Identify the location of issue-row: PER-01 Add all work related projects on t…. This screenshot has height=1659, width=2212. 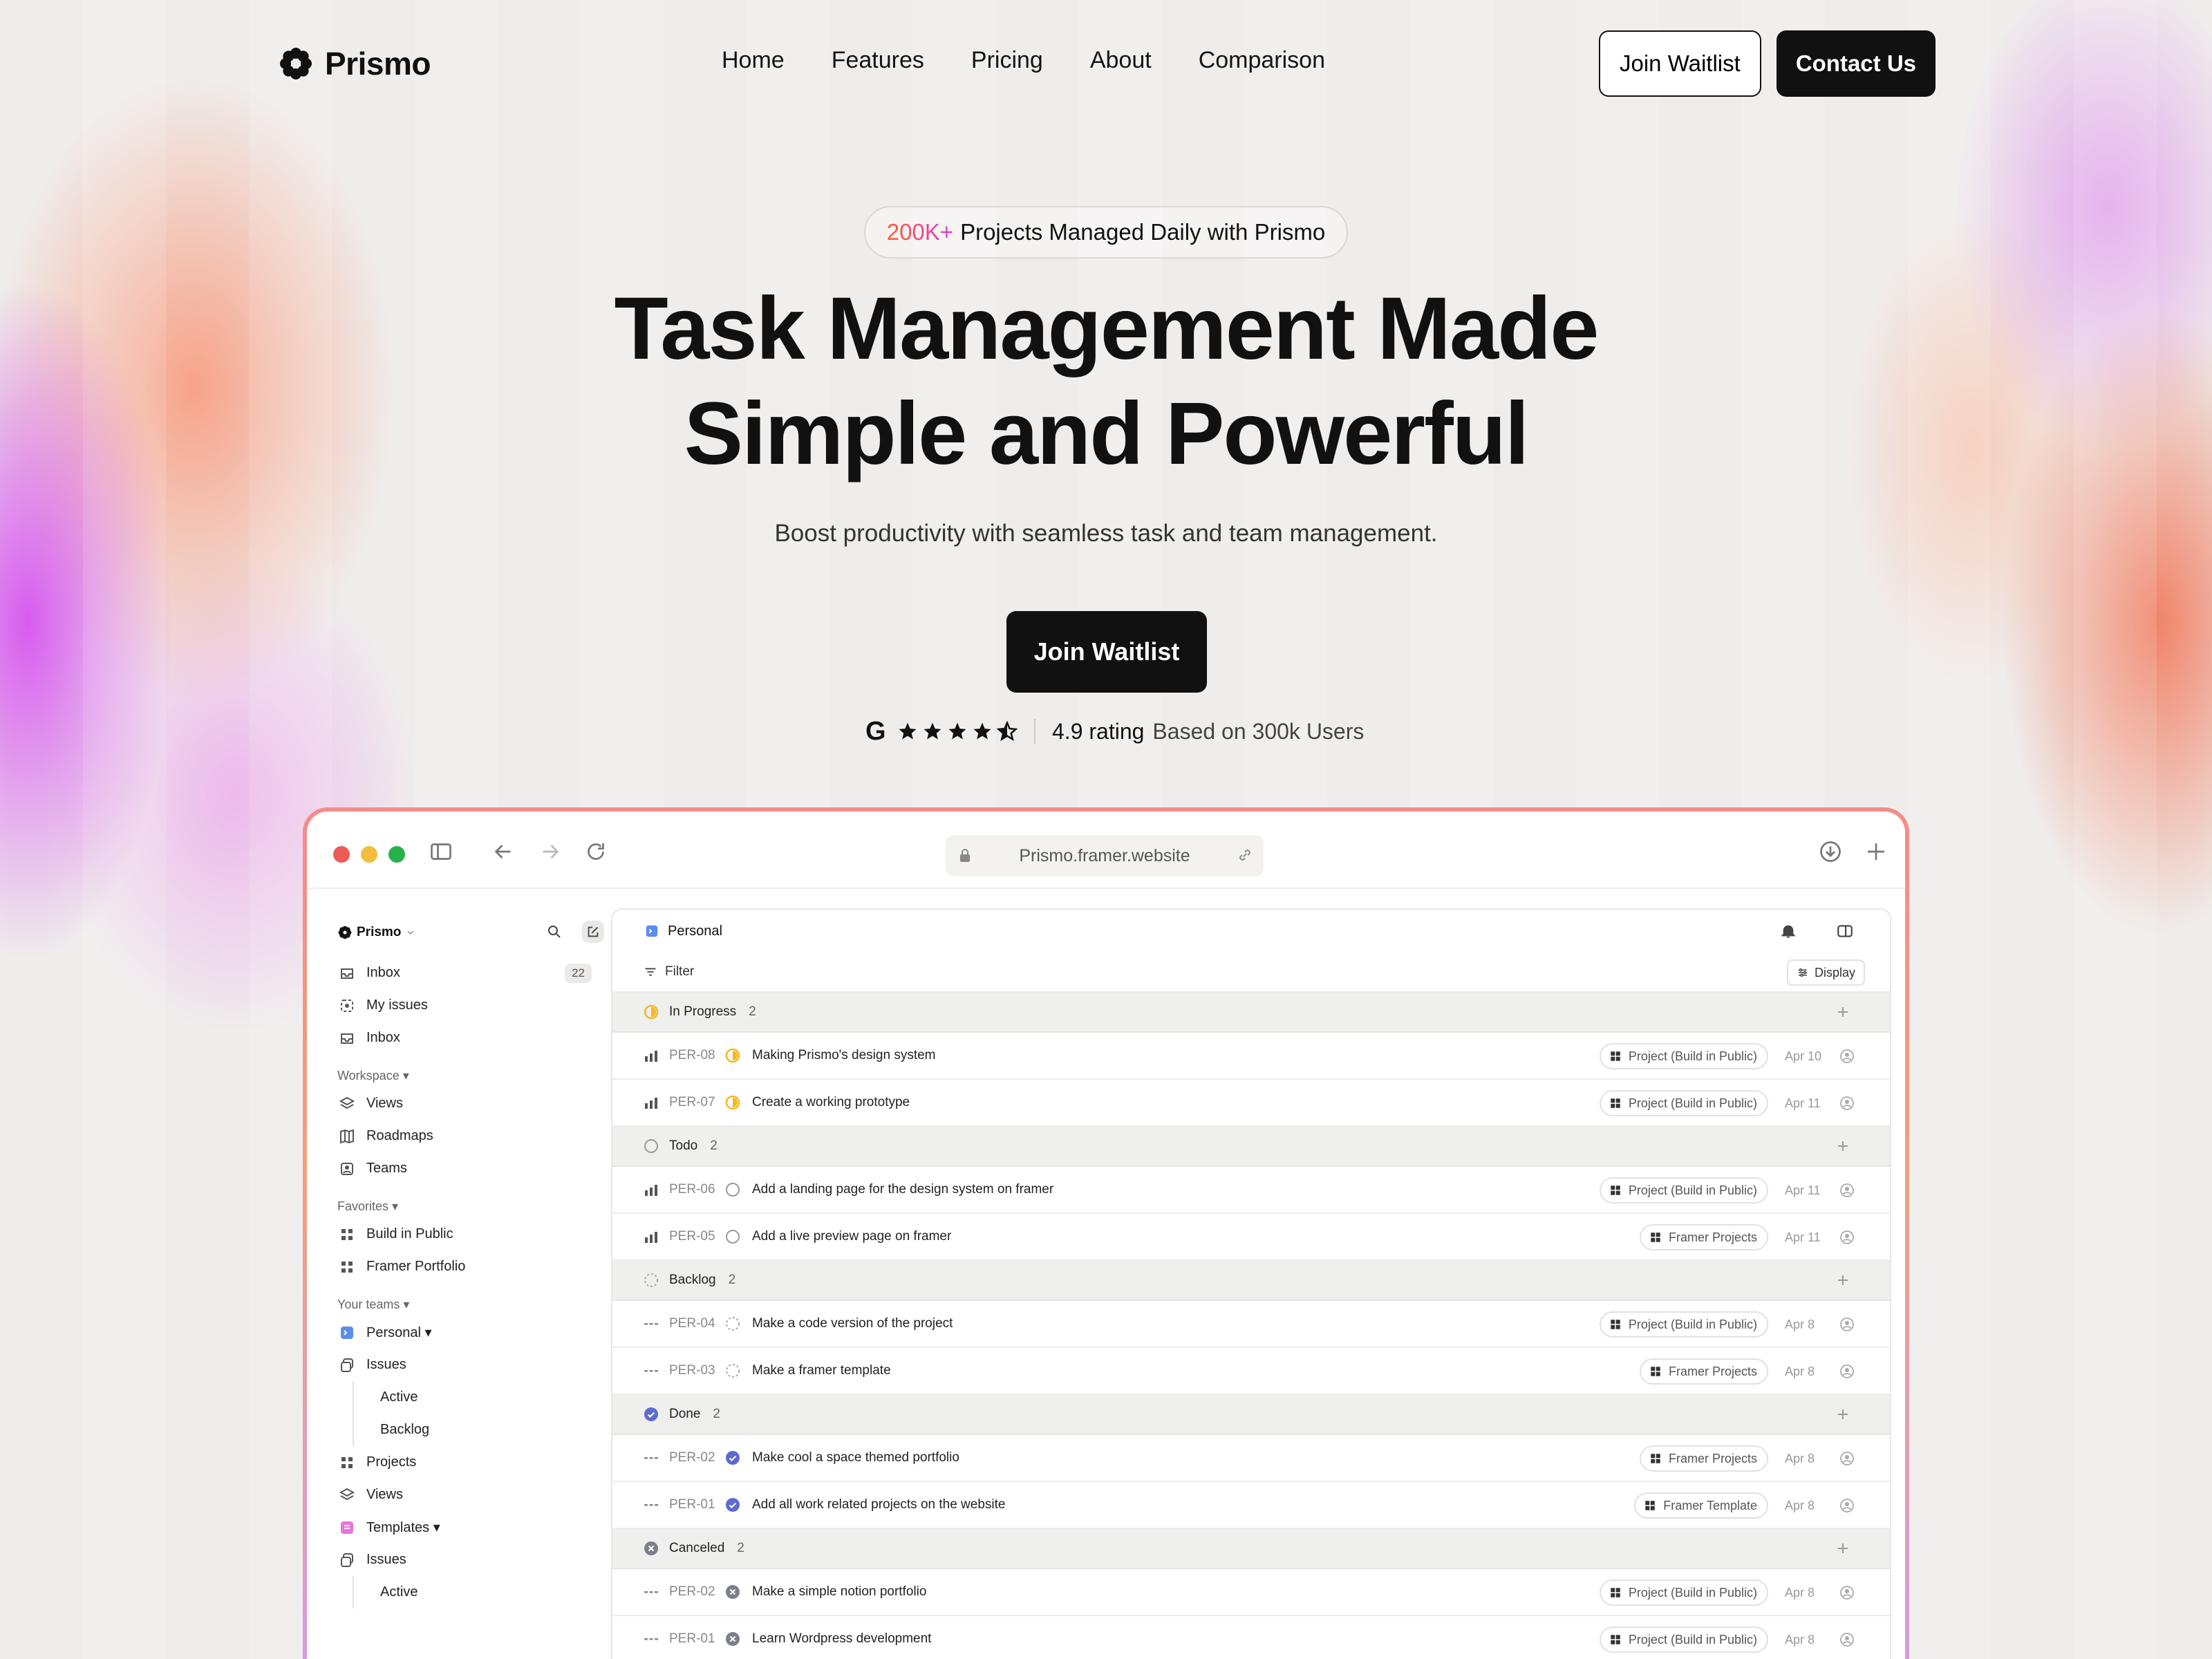
(1251, 1506).